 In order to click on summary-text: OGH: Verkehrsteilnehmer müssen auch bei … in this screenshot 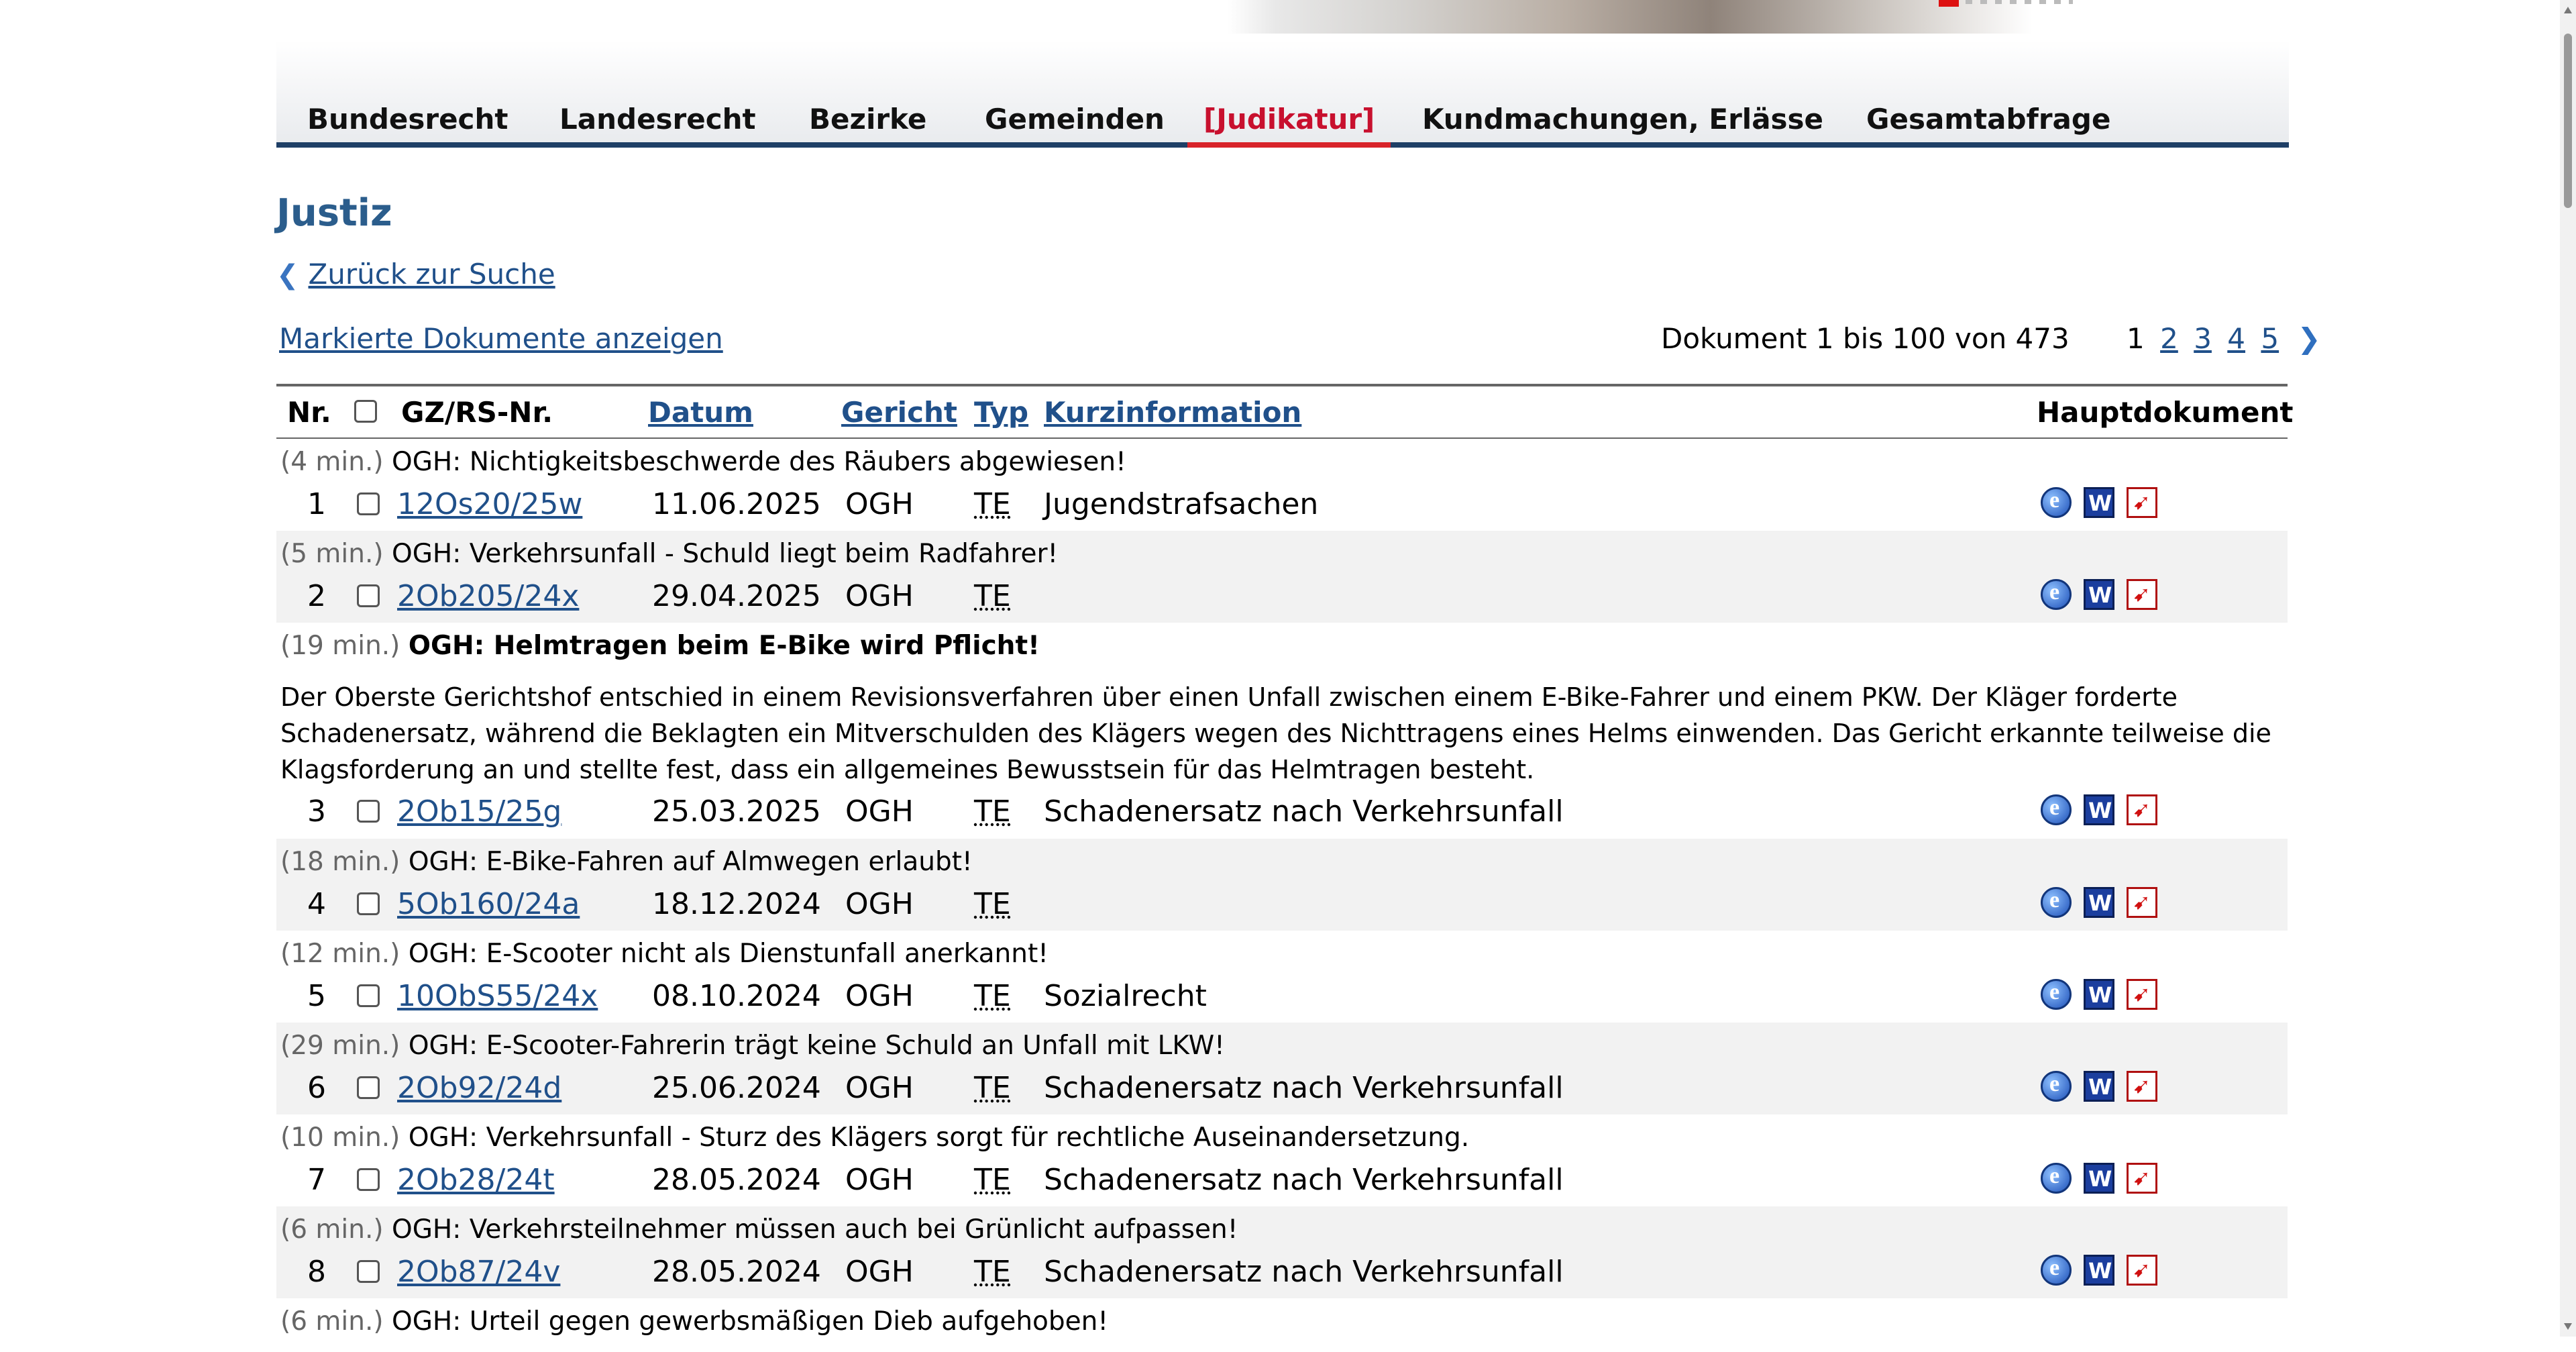, I will do `click(815, 1230)`.